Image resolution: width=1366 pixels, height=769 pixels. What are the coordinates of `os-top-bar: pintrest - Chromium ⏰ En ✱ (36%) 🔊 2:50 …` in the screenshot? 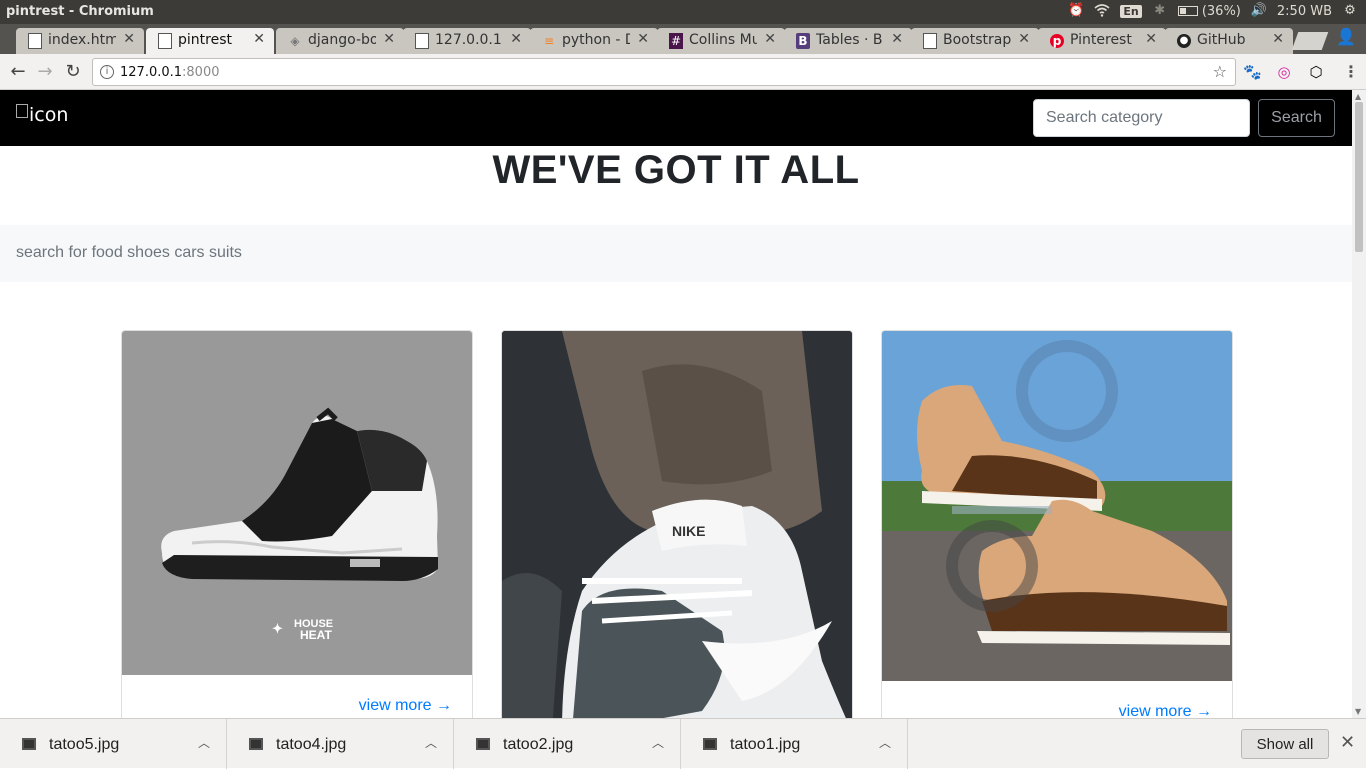 It's located at (683, 12).